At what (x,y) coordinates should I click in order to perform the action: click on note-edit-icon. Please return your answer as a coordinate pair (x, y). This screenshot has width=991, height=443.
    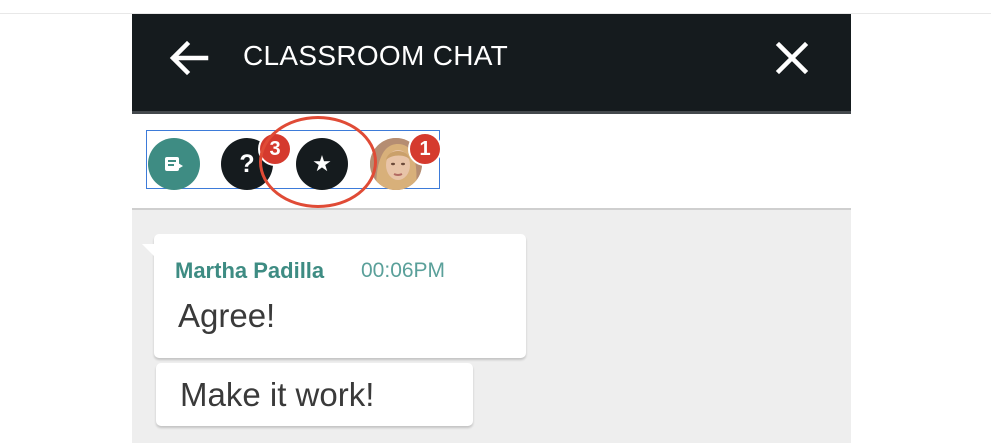
    Looking at the image, I should click on (174, 164).